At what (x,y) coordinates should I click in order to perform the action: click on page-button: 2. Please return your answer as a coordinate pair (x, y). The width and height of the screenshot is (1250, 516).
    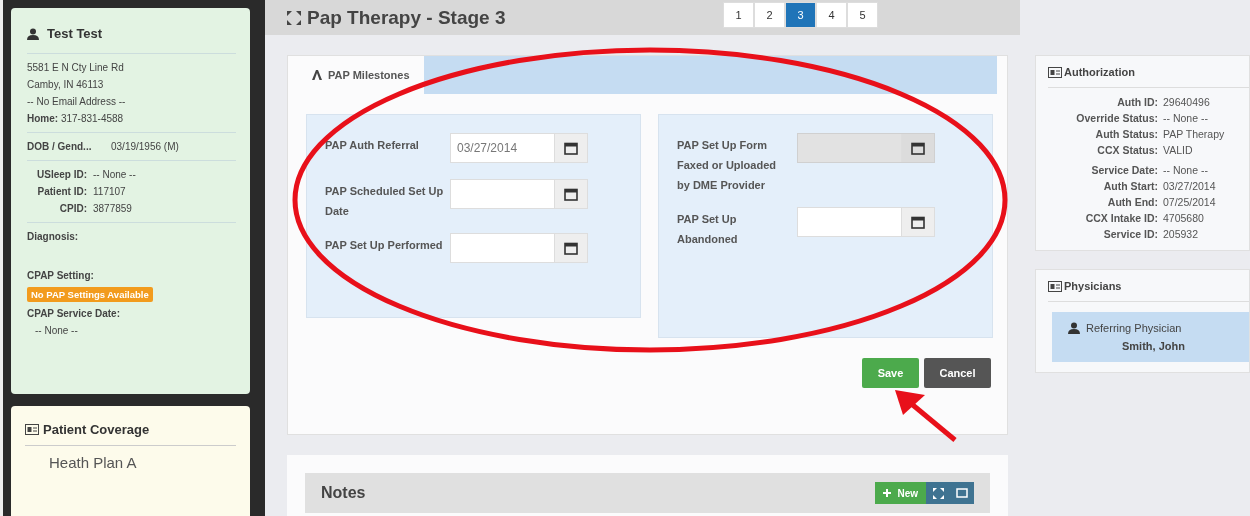
    Looking at the image, I should click on (769, 14).